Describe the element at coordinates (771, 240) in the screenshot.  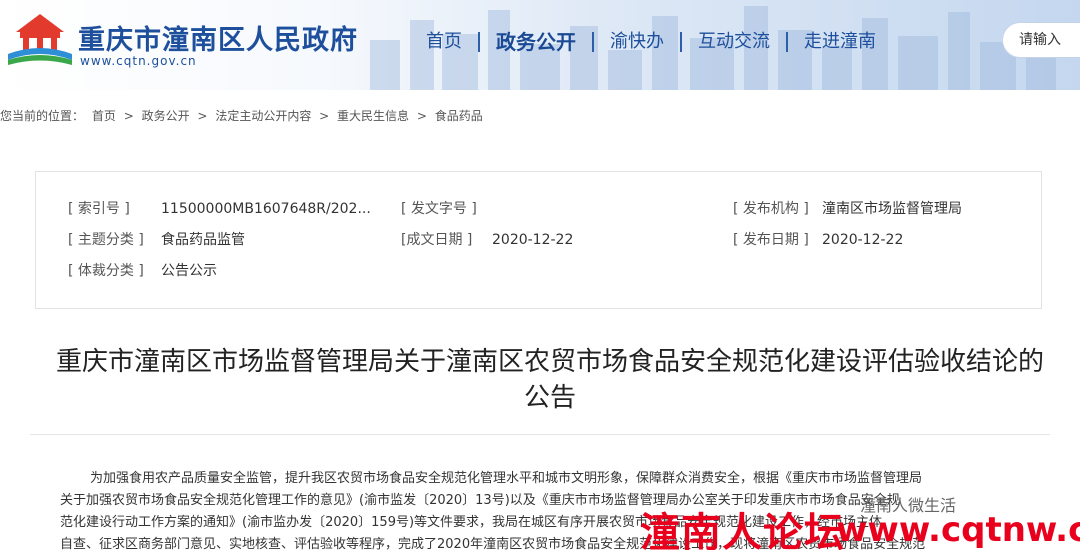
I see `published-date-label: [ 发布日期 ]` at that location.